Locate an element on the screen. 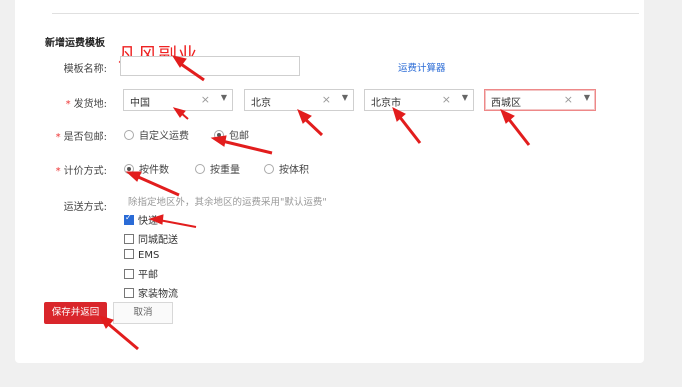  checkbox-same-city: 同城配送 is located at coordinates (151, 238).